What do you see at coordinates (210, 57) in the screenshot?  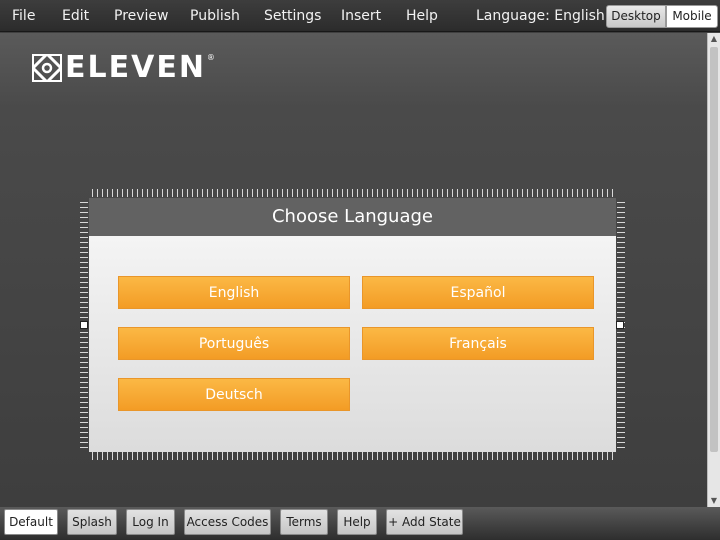 I see `trademark-symbol: ®` at bounding box center [210, 57].